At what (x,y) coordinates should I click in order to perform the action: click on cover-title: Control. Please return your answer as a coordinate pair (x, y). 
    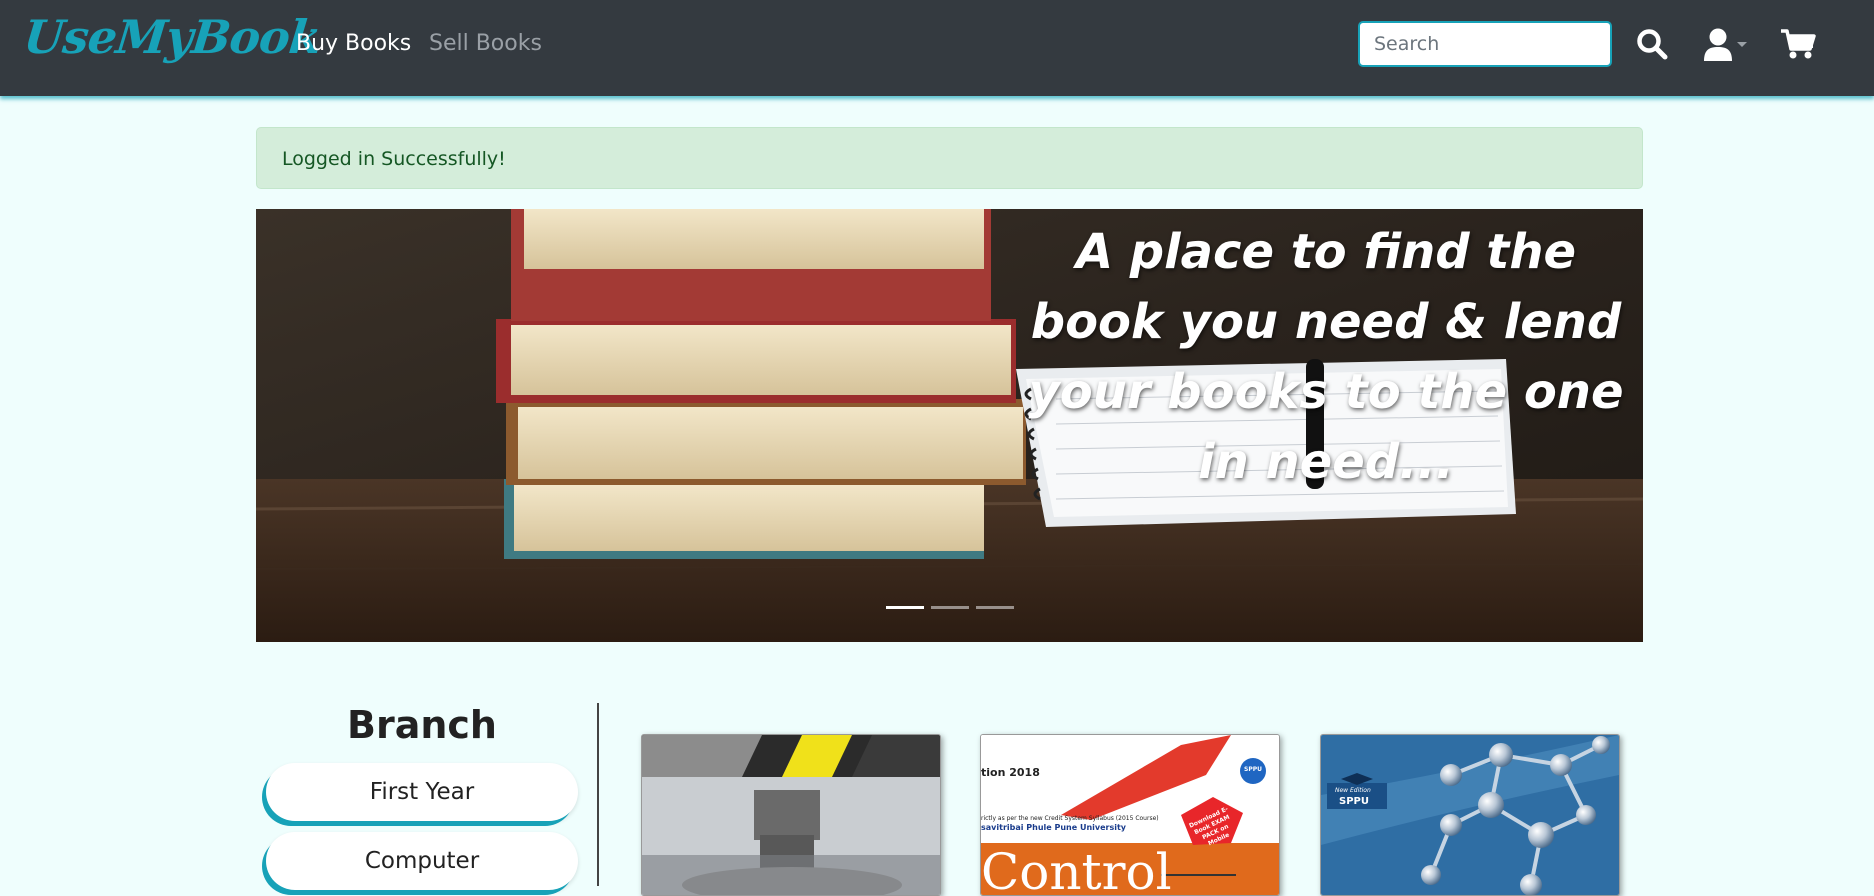
    Looking at the image, I should click on (1076, 869).